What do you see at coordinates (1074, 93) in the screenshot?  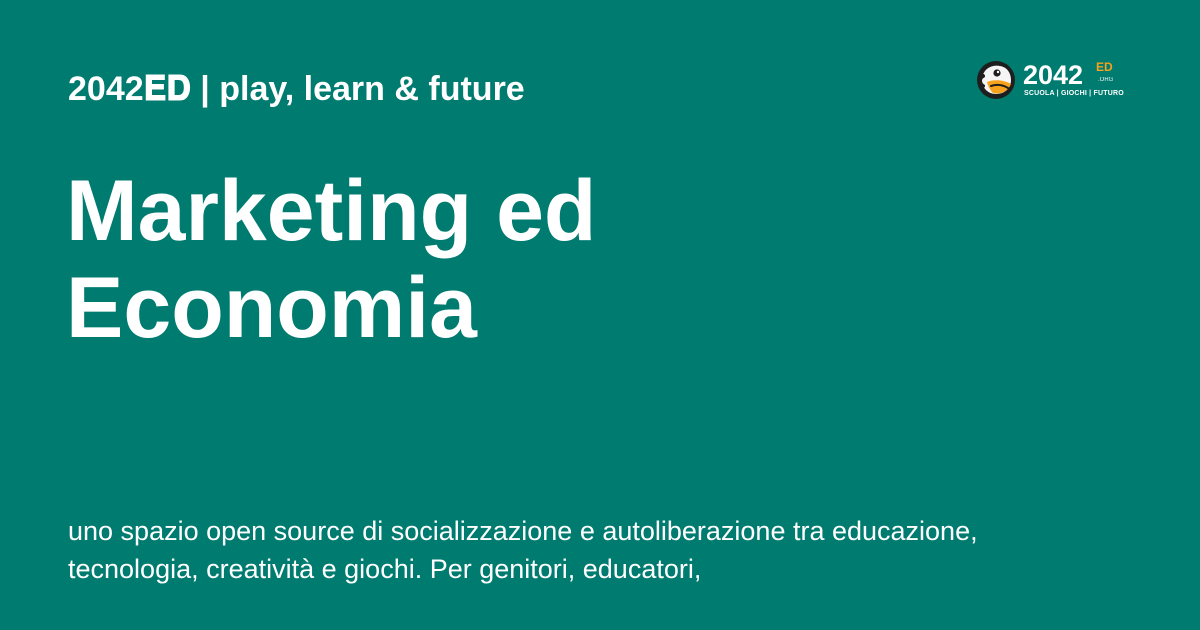 I see `logo-tagline: SCUOLA | GIOCHI | FUTURO` at bounding box center [1074, 93].